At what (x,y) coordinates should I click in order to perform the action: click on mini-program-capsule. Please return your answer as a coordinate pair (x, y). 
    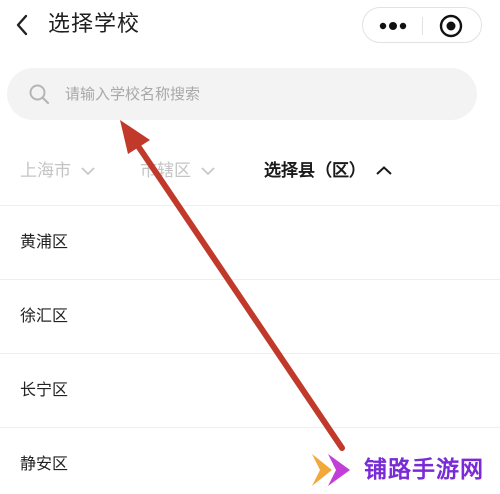
    Looking at the image, I should click on (422, 25).